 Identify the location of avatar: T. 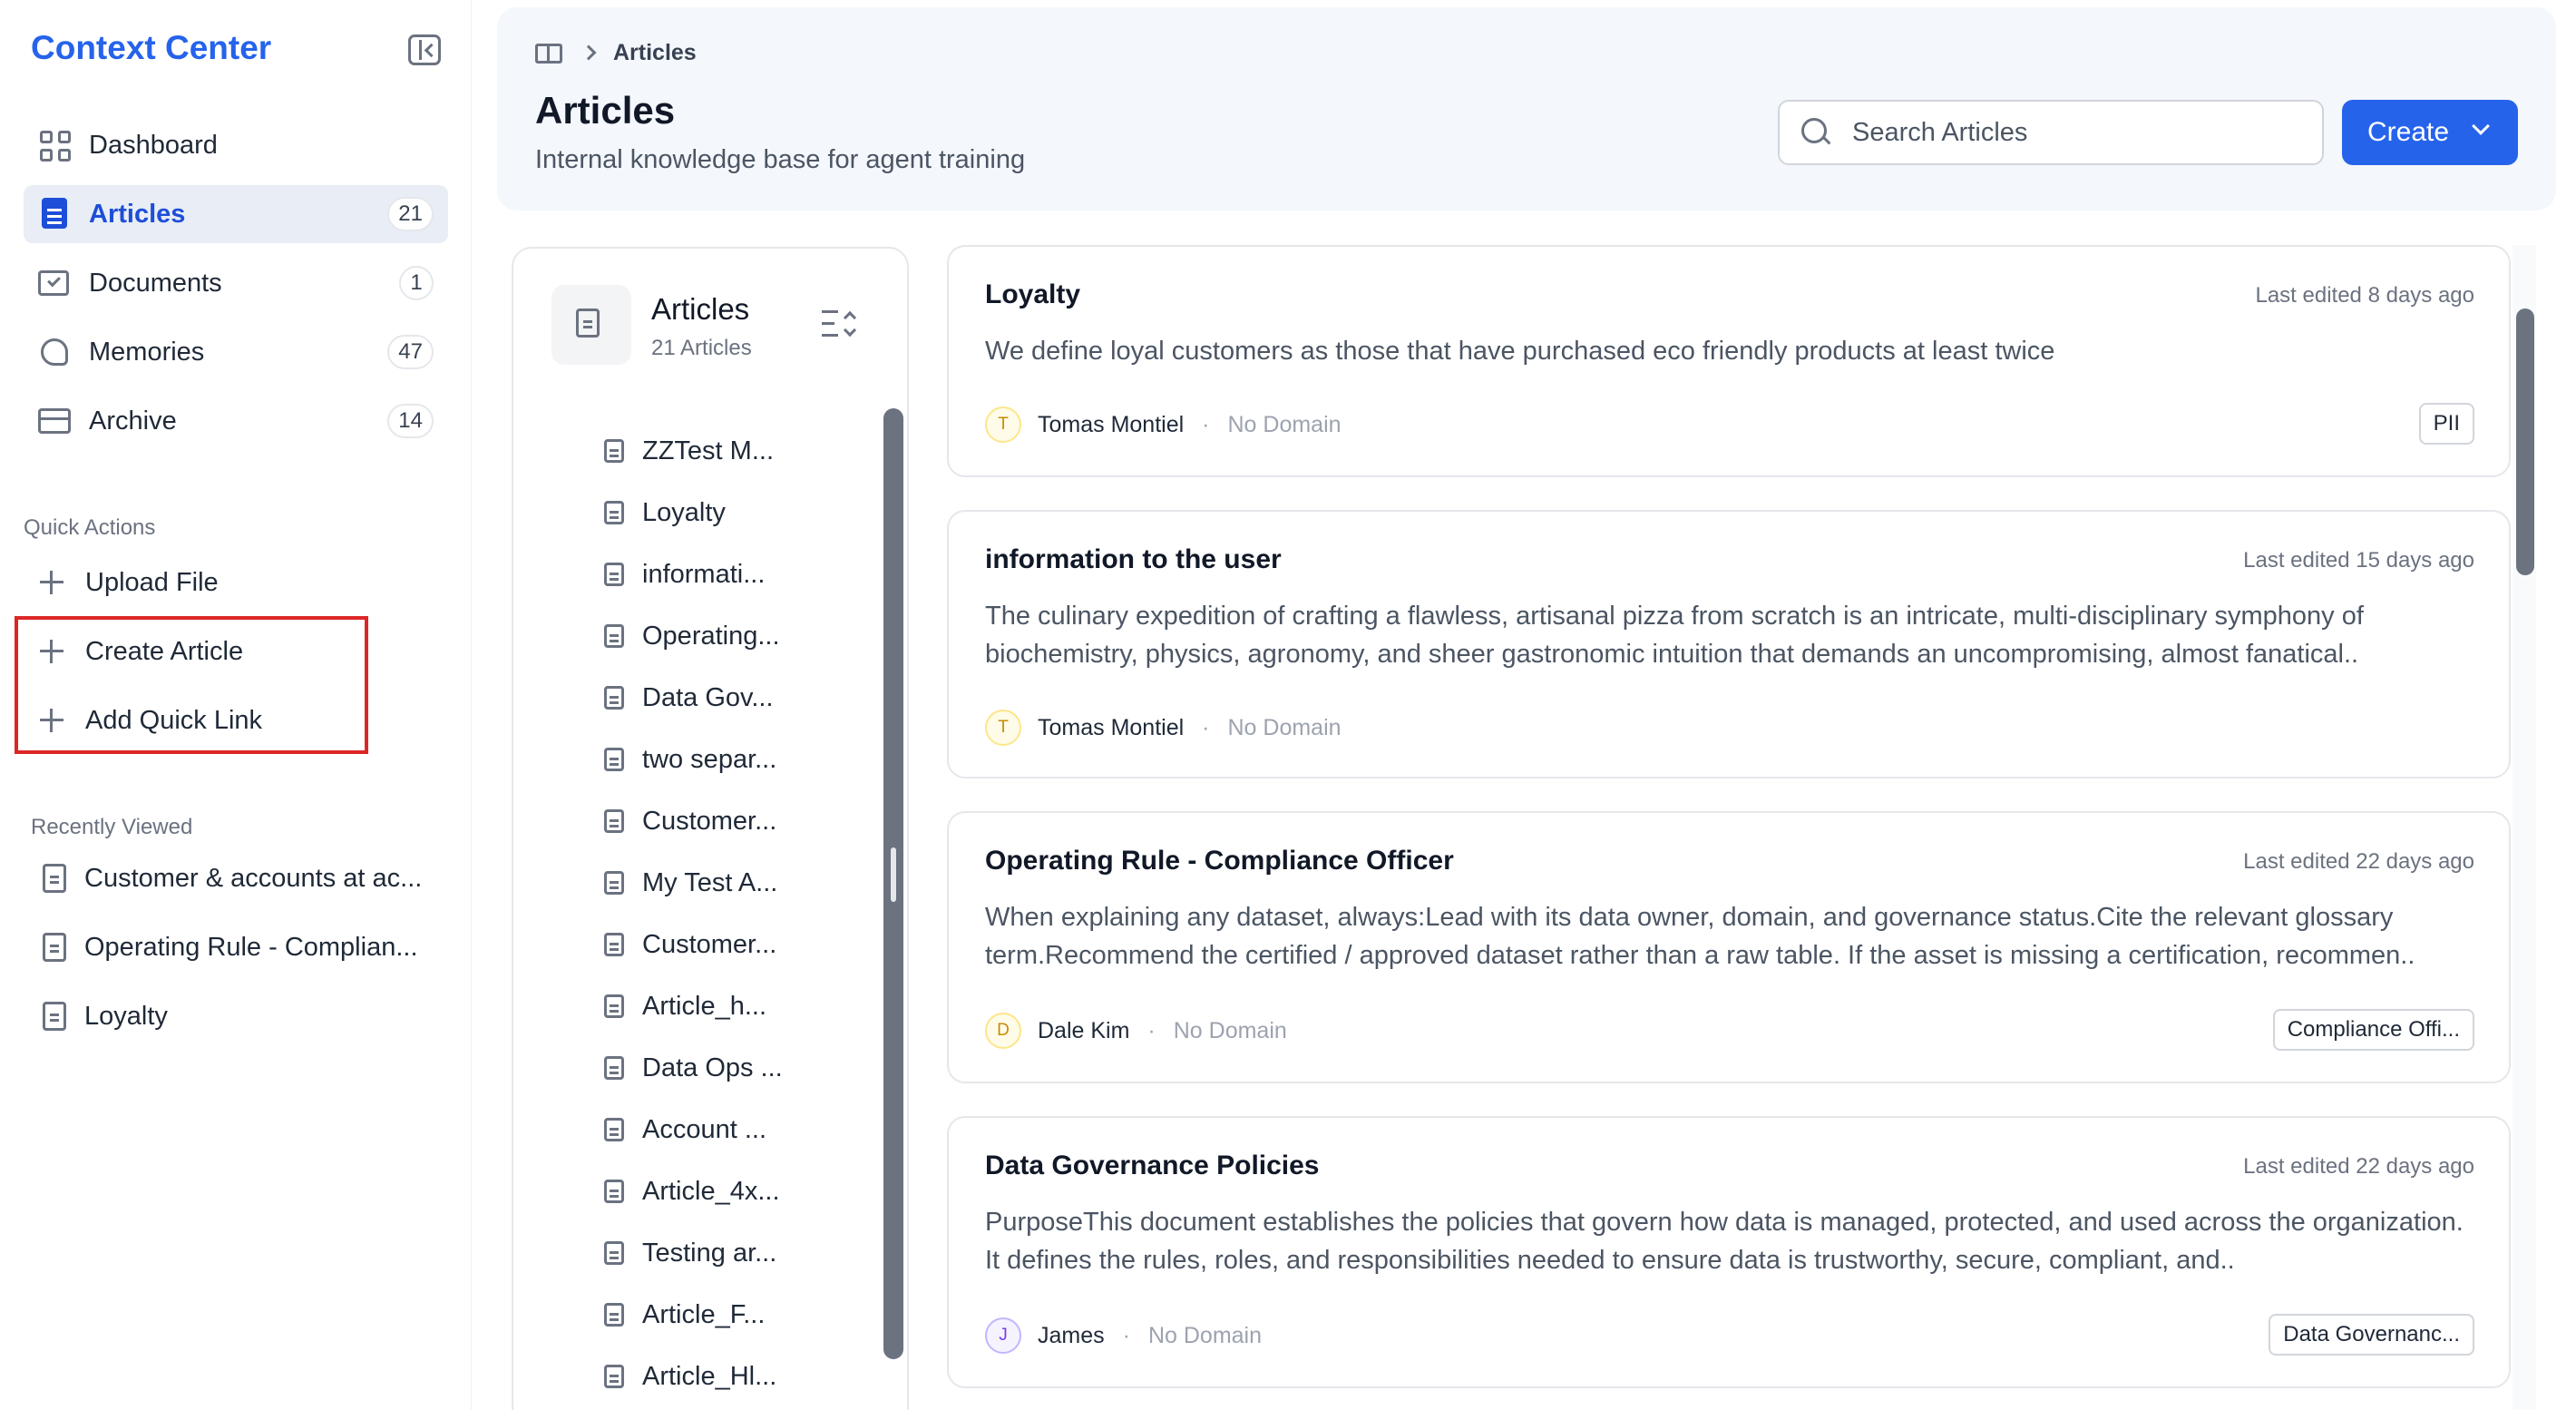
(1003, 424).